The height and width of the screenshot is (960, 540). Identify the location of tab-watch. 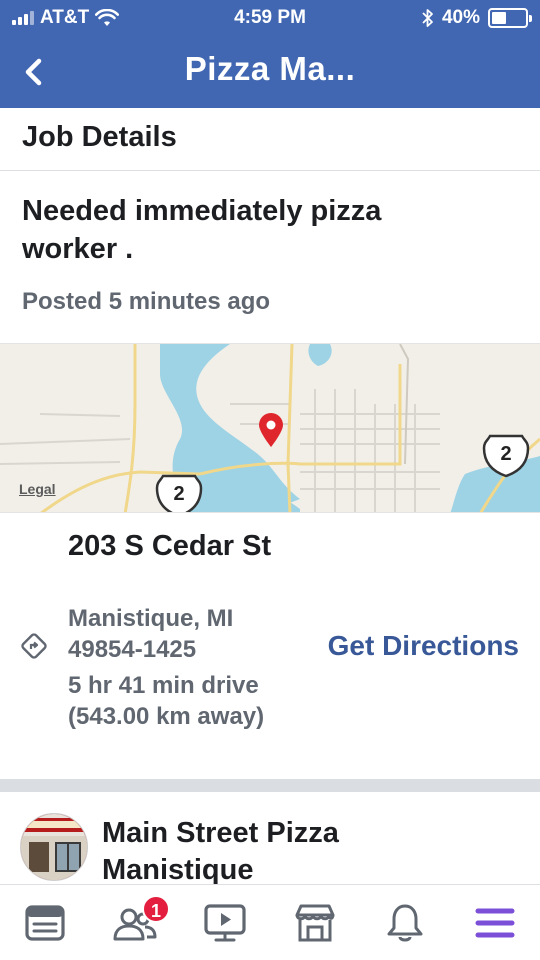
(225, 922).